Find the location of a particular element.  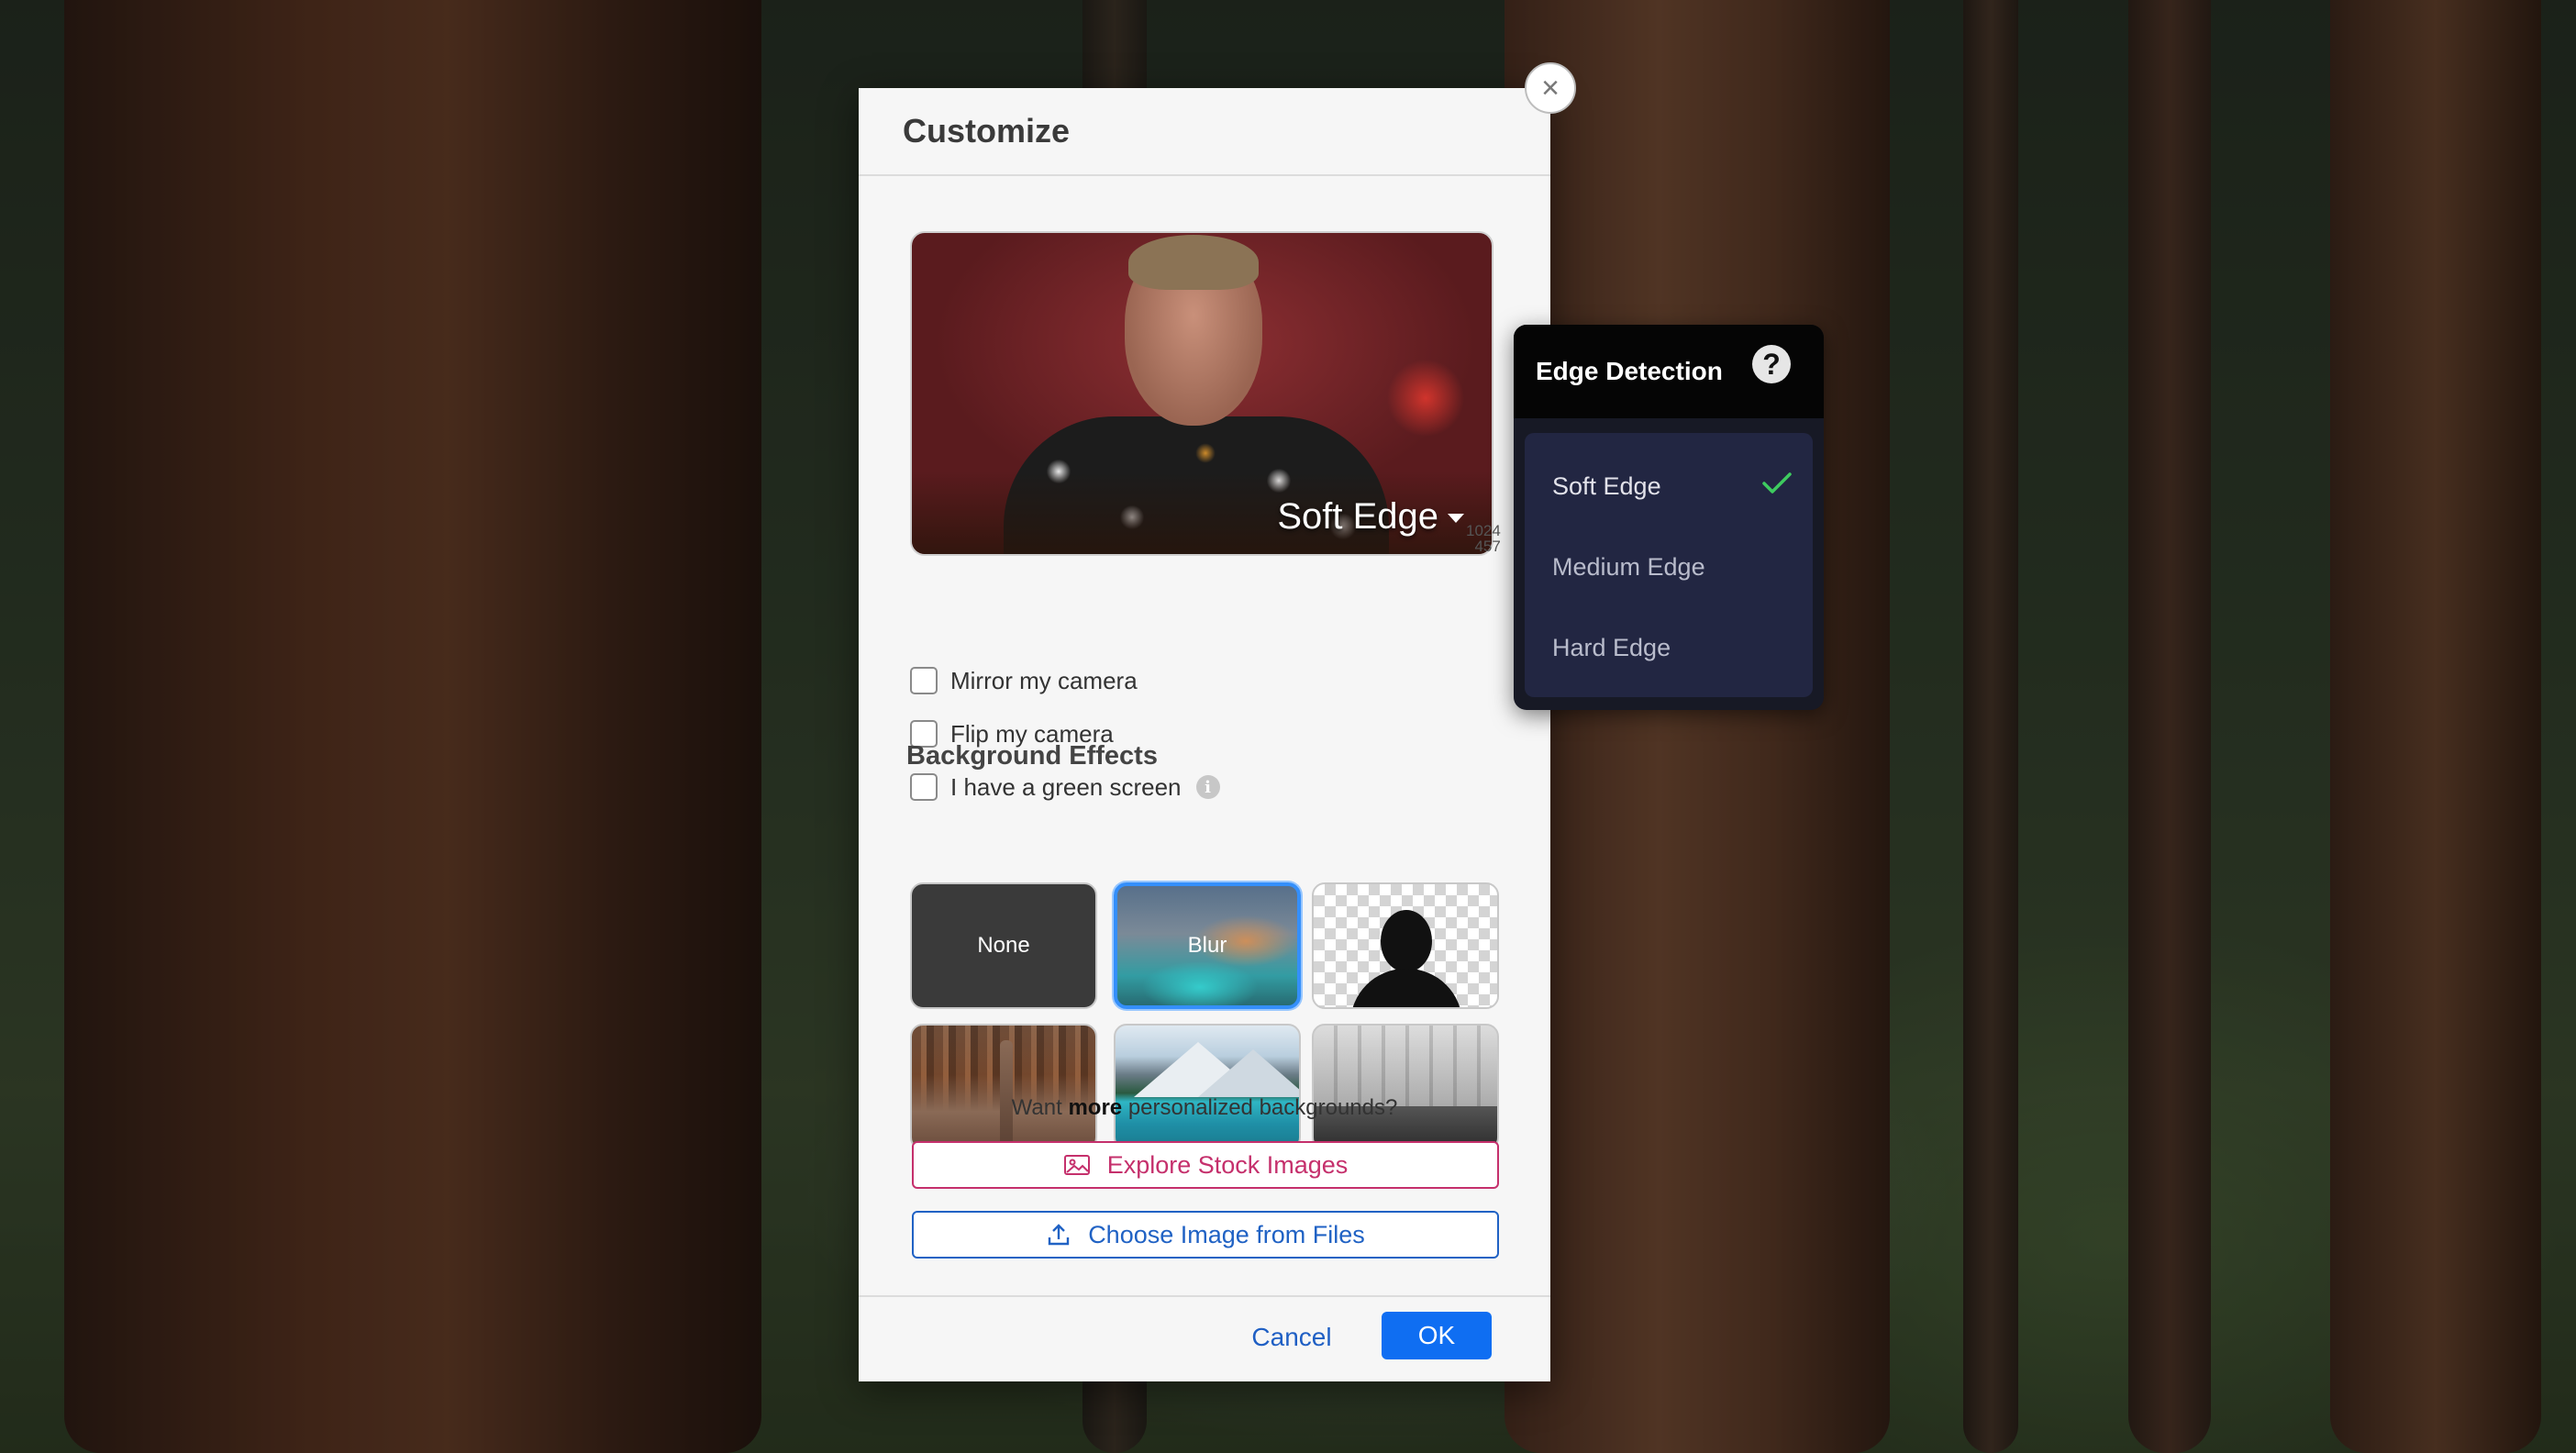

city-spire is located at coordinates (1006, 1090).